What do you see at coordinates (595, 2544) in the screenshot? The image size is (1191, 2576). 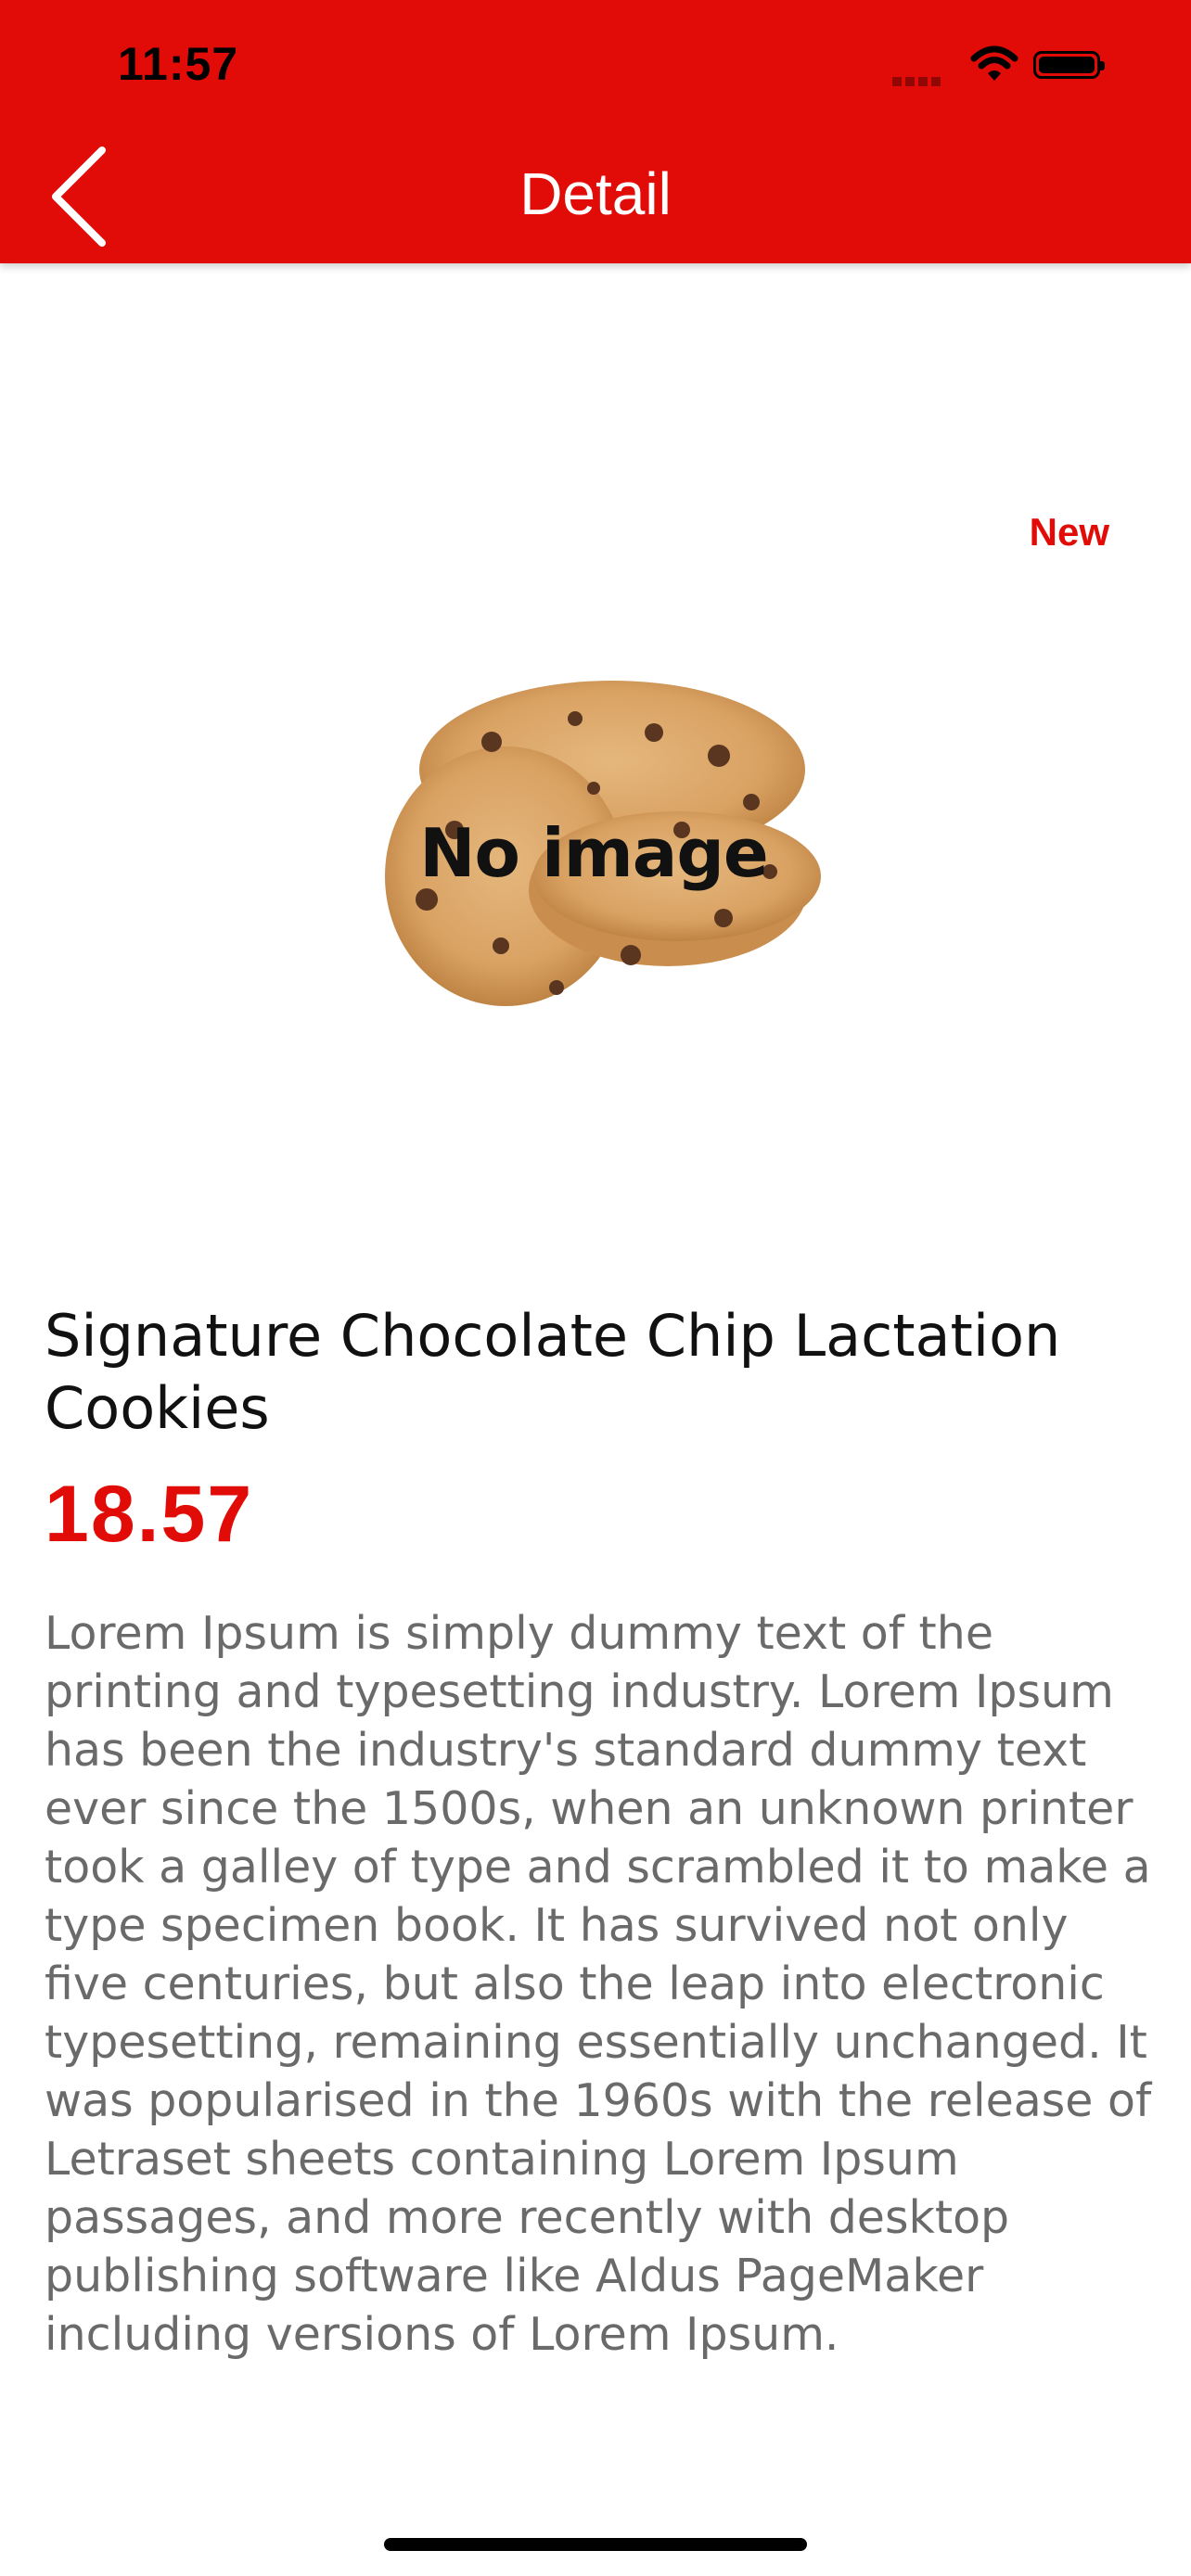 I see `home-indicator` at bounding box center [595, 2544].